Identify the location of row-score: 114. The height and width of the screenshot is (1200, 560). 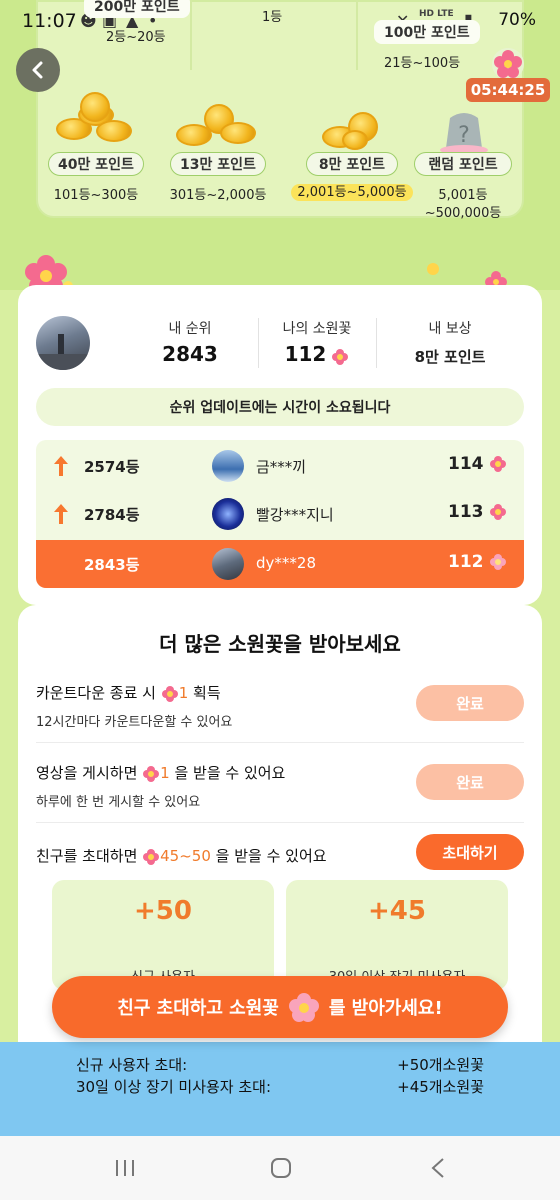
(466, 464).